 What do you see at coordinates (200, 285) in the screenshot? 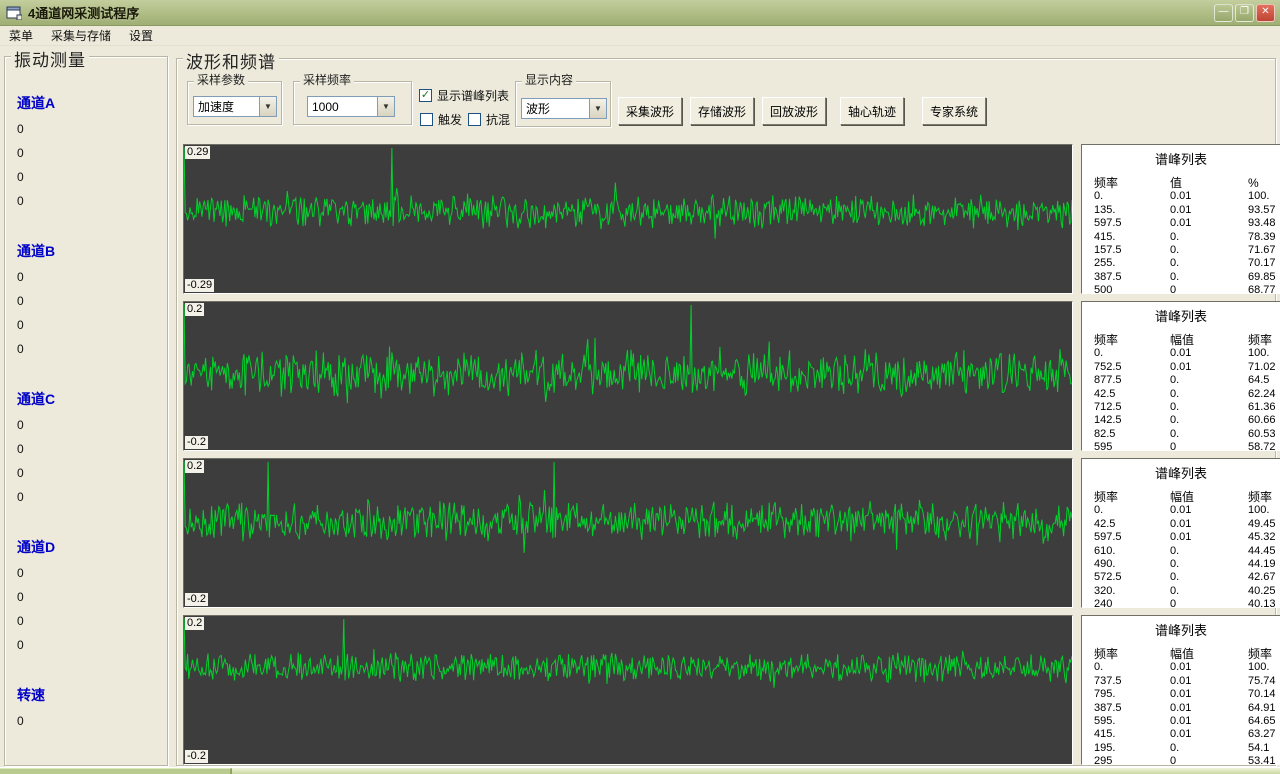
I see `y-min-label: -0.29` at bounding box center [200, 285].